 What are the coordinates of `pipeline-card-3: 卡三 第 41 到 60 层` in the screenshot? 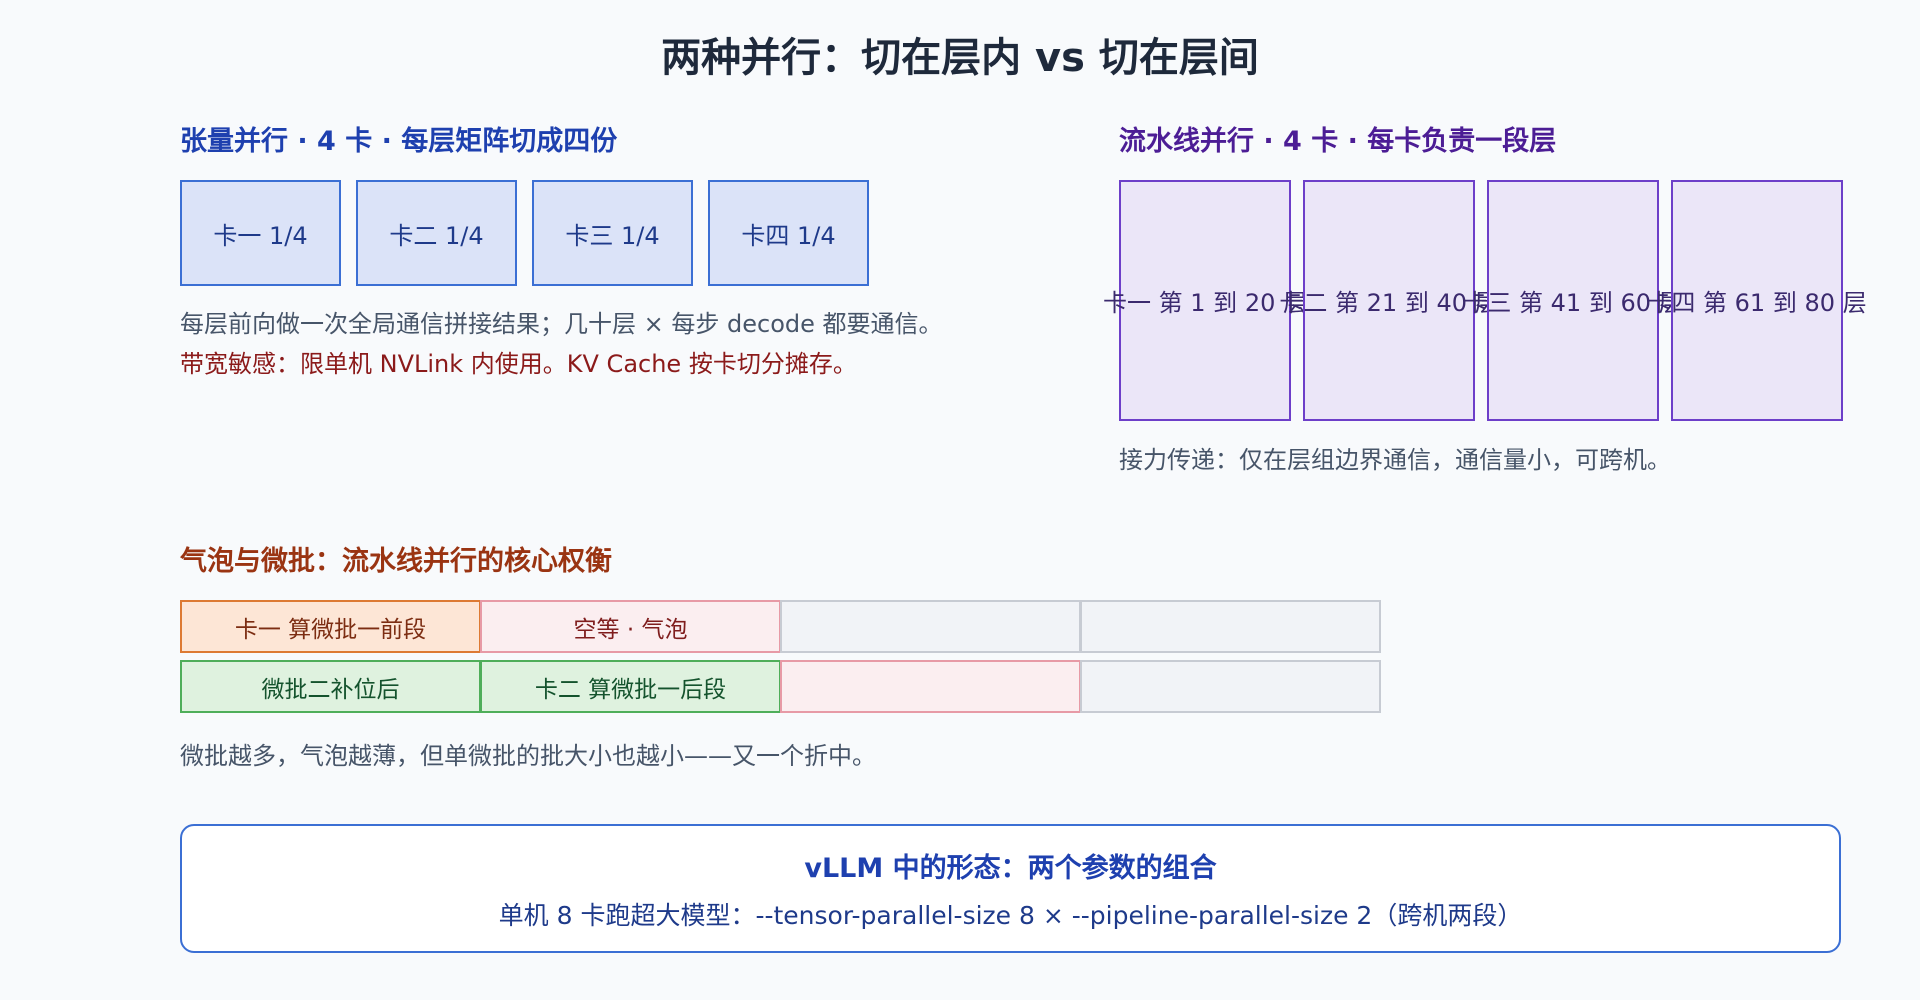 It's located at (1573, 300).